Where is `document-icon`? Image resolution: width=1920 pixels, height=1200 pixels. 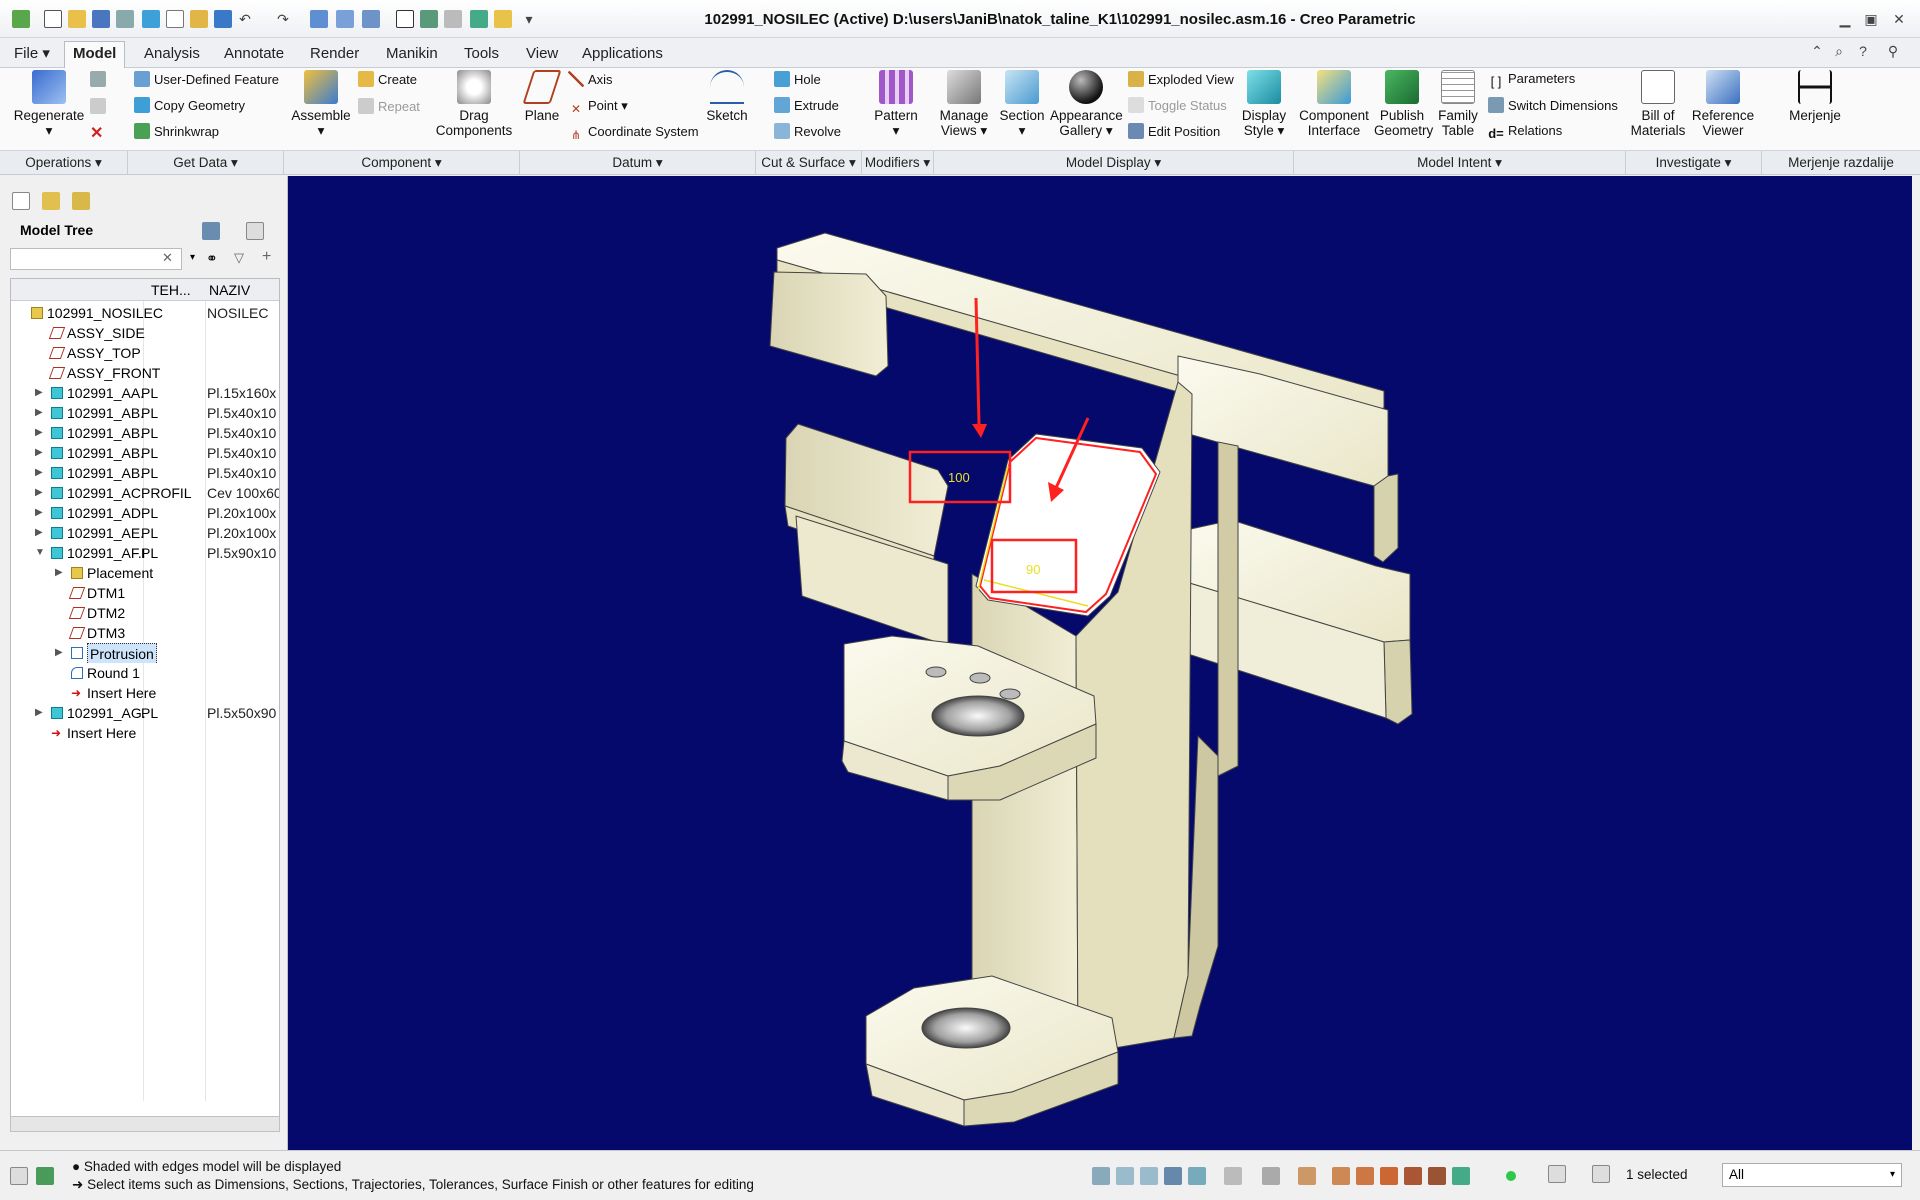
document-icon is located at coordinates (175, 19).